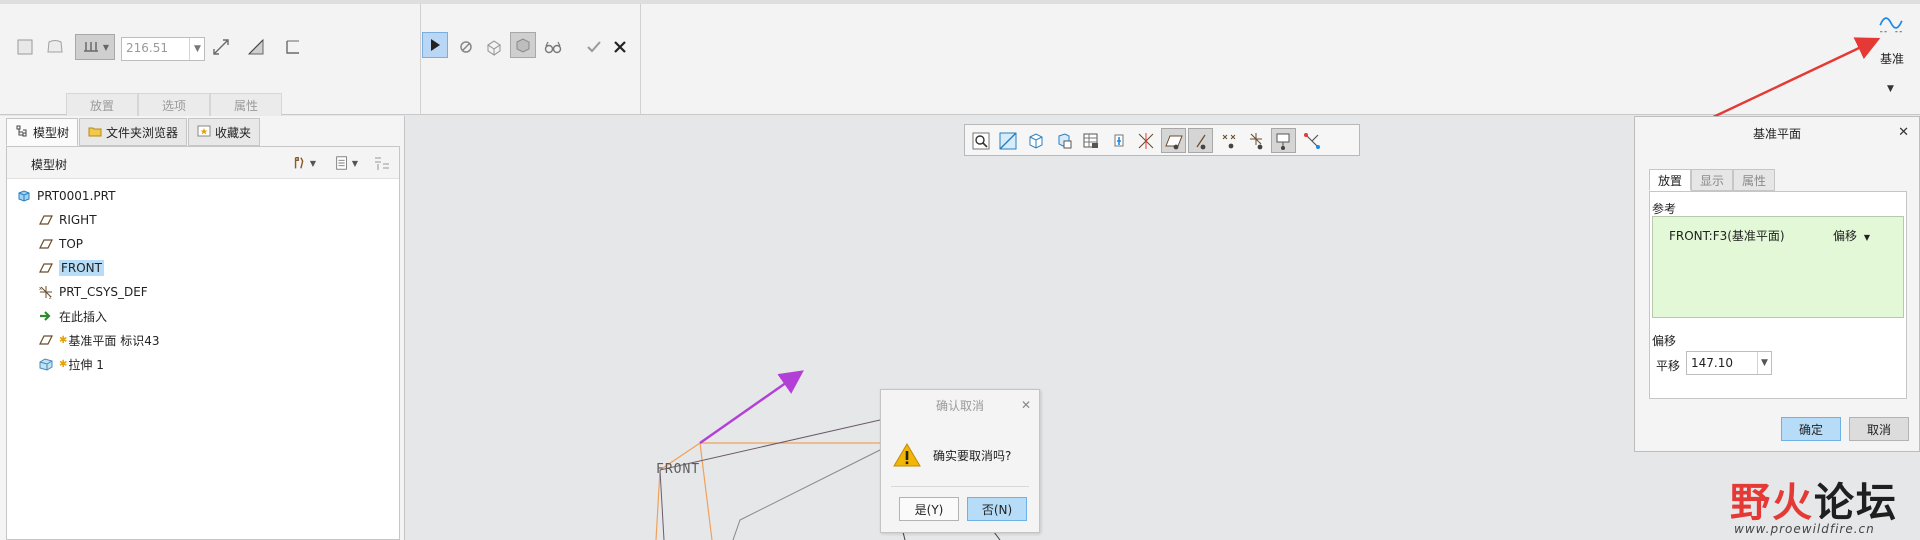  Describe the element at coordinates (1311, 140) in the screenshot. I see `spin-center-icon` at that location.